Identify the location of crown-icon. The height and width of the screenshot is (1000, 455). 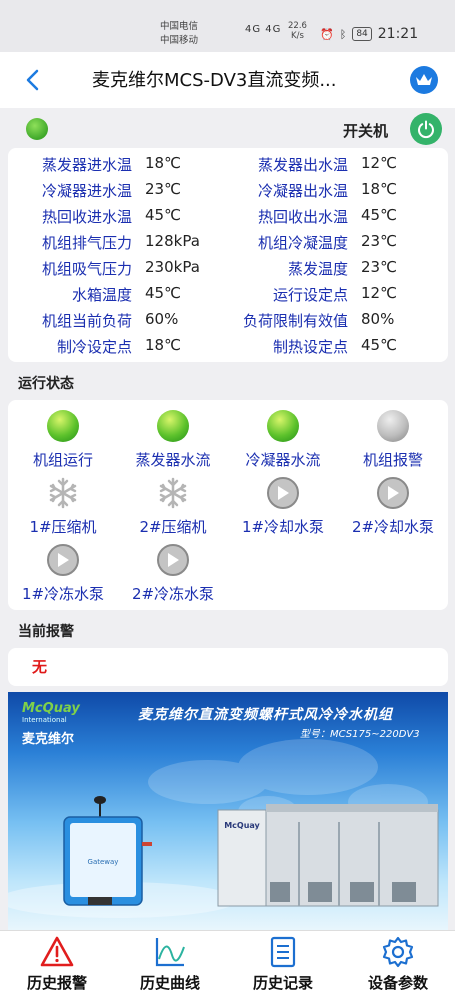
(424, 80).